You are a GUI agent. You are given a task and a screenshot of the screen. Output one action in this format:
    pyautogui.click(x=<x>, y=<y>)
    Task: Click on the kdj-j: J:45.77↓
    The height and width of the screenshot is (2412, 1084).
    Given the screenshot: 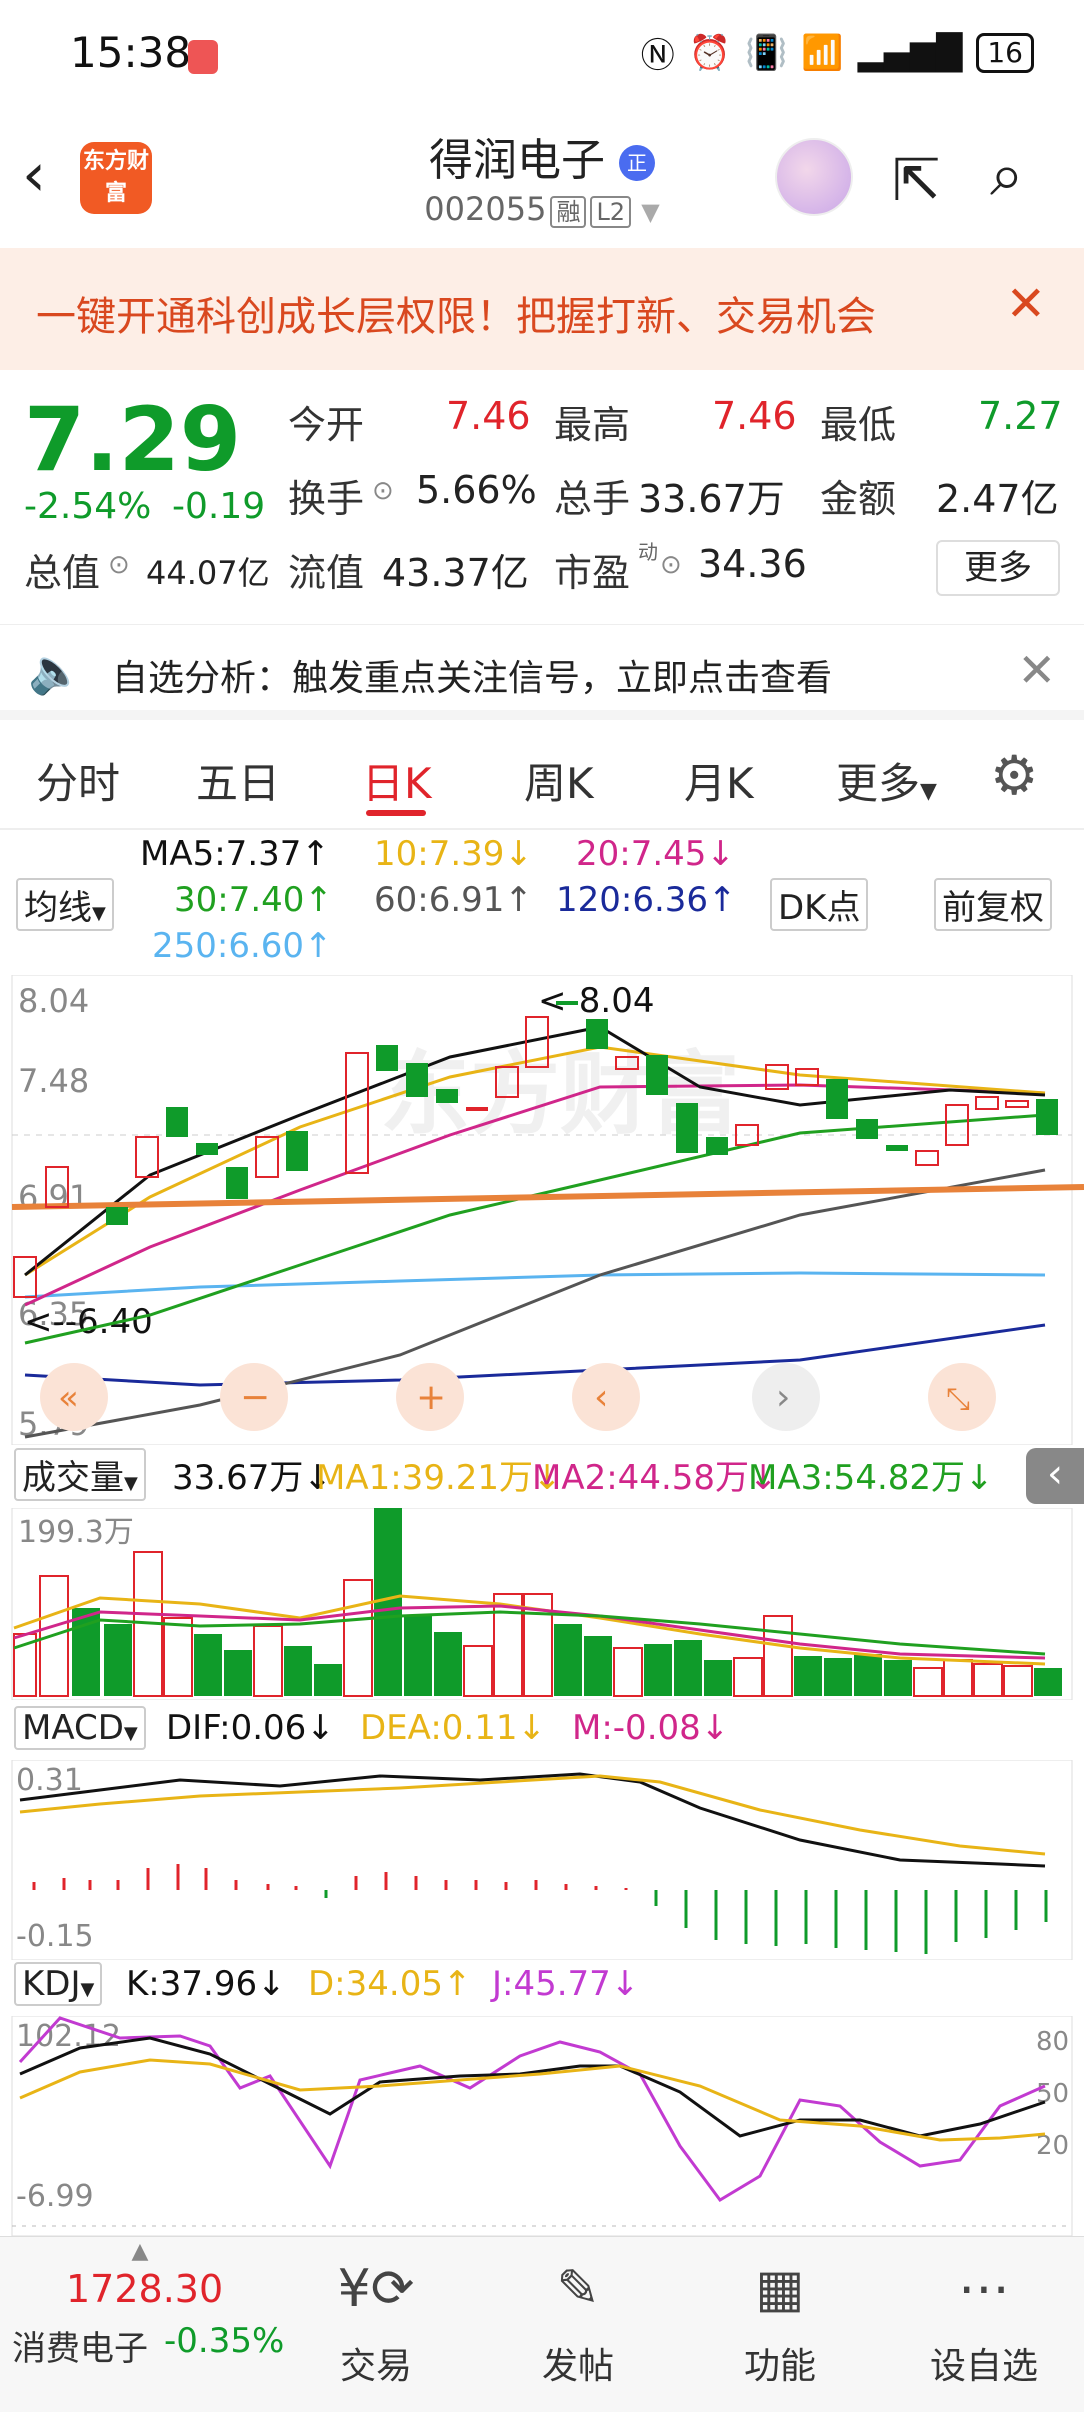 What is the action you would take?
    pyautogui.click(x=566, y=1984)
    